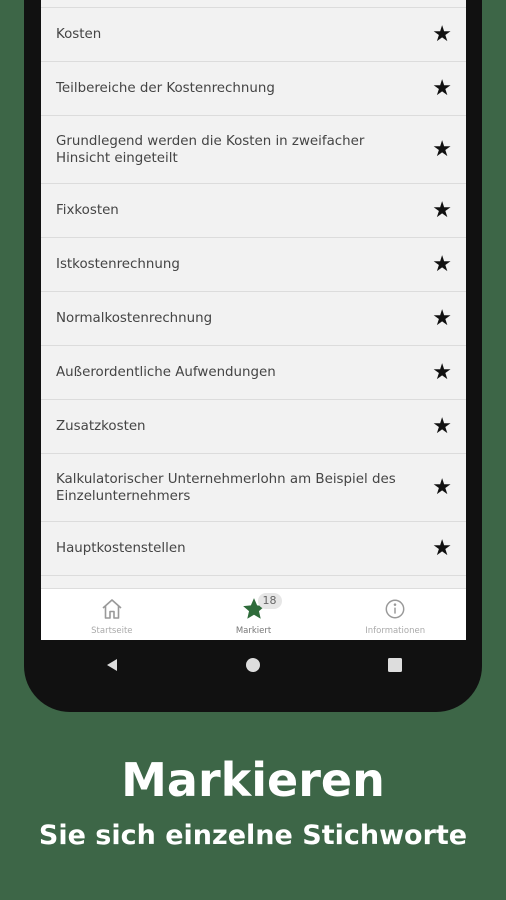  Describe the element at coordinates (253, 427) in the screenshot. I see `list-item: Zusatzkosten ★` at that location.